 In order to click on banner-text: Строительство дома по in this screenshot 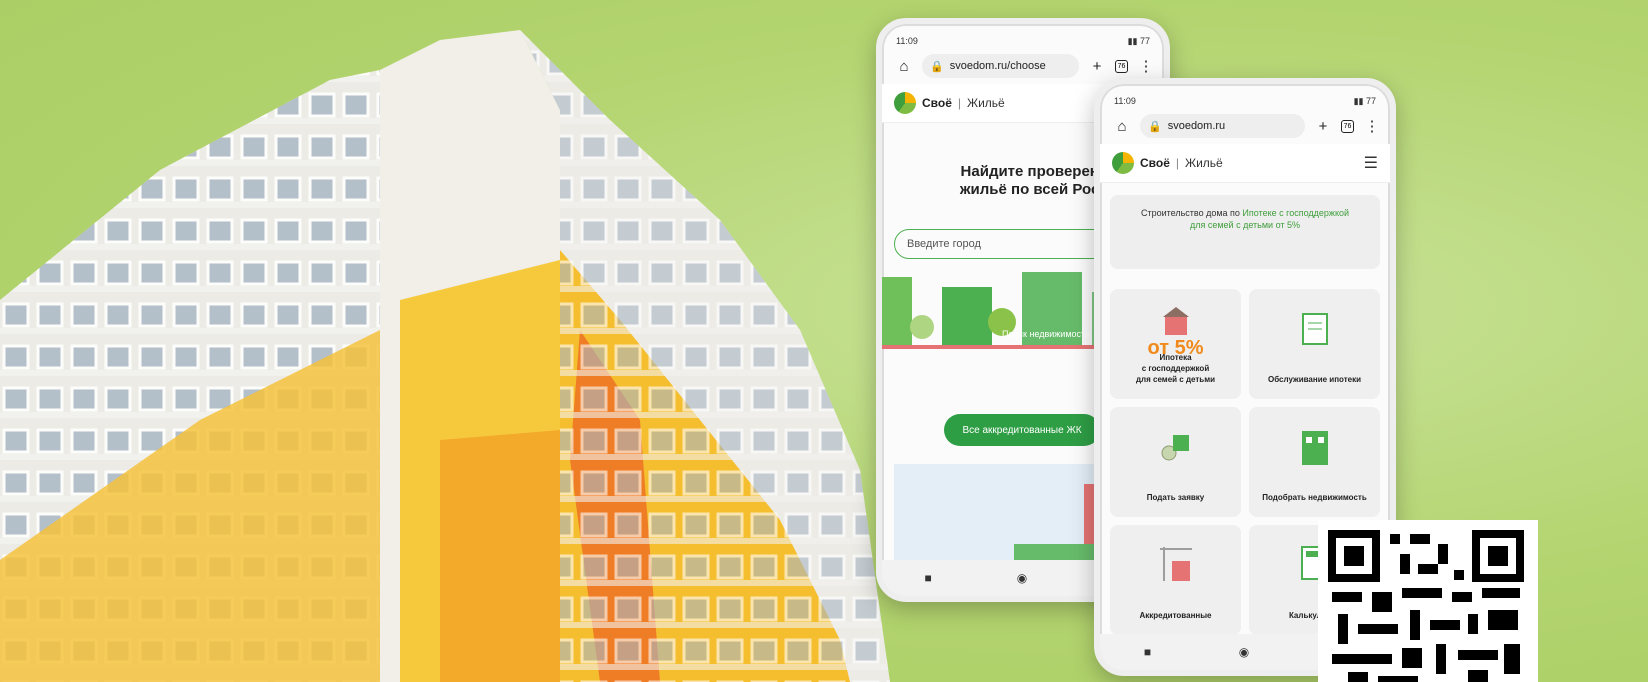, I will do `click(1191, 213)`.